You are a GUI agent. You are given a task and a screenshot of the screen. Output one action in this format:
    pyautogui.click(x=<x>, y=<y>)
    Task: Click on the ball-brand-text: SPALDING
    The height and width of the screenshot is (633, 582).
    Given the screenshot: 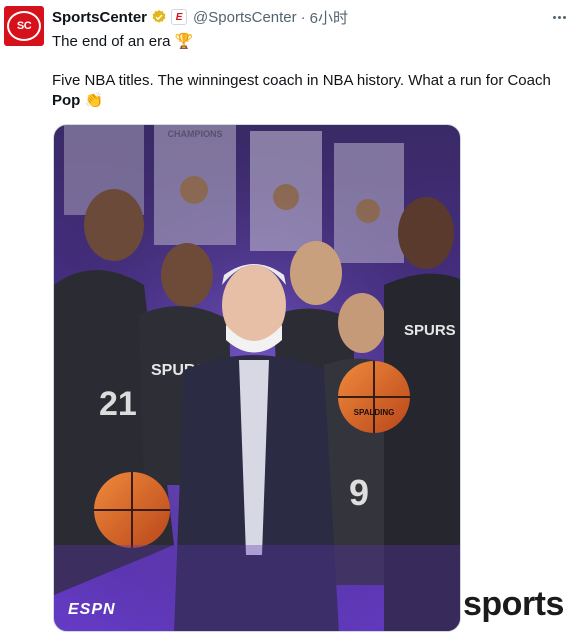 What is the action you would take?
    pyautogui.click(x=374, y=412)
    